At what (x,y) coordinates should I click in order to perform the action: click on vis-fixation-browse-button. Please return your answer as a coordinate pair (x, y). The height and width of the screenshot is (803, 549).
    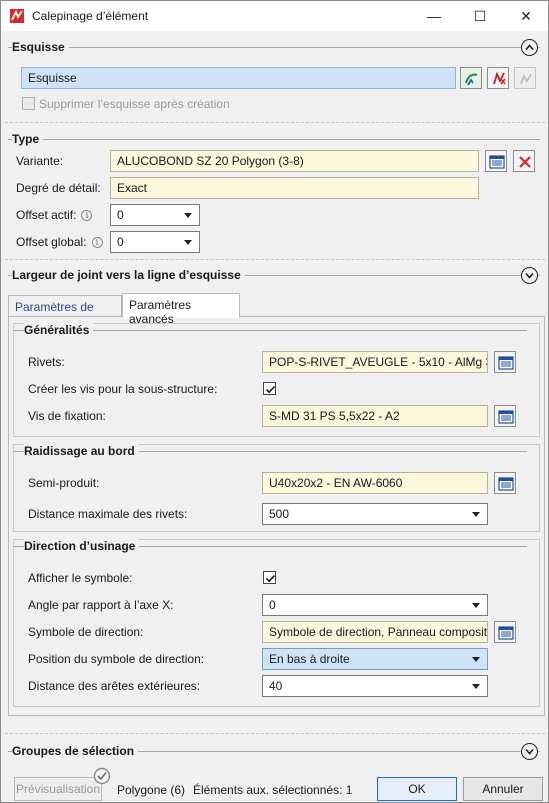
    Looking at the image, I should click on (505, 416).